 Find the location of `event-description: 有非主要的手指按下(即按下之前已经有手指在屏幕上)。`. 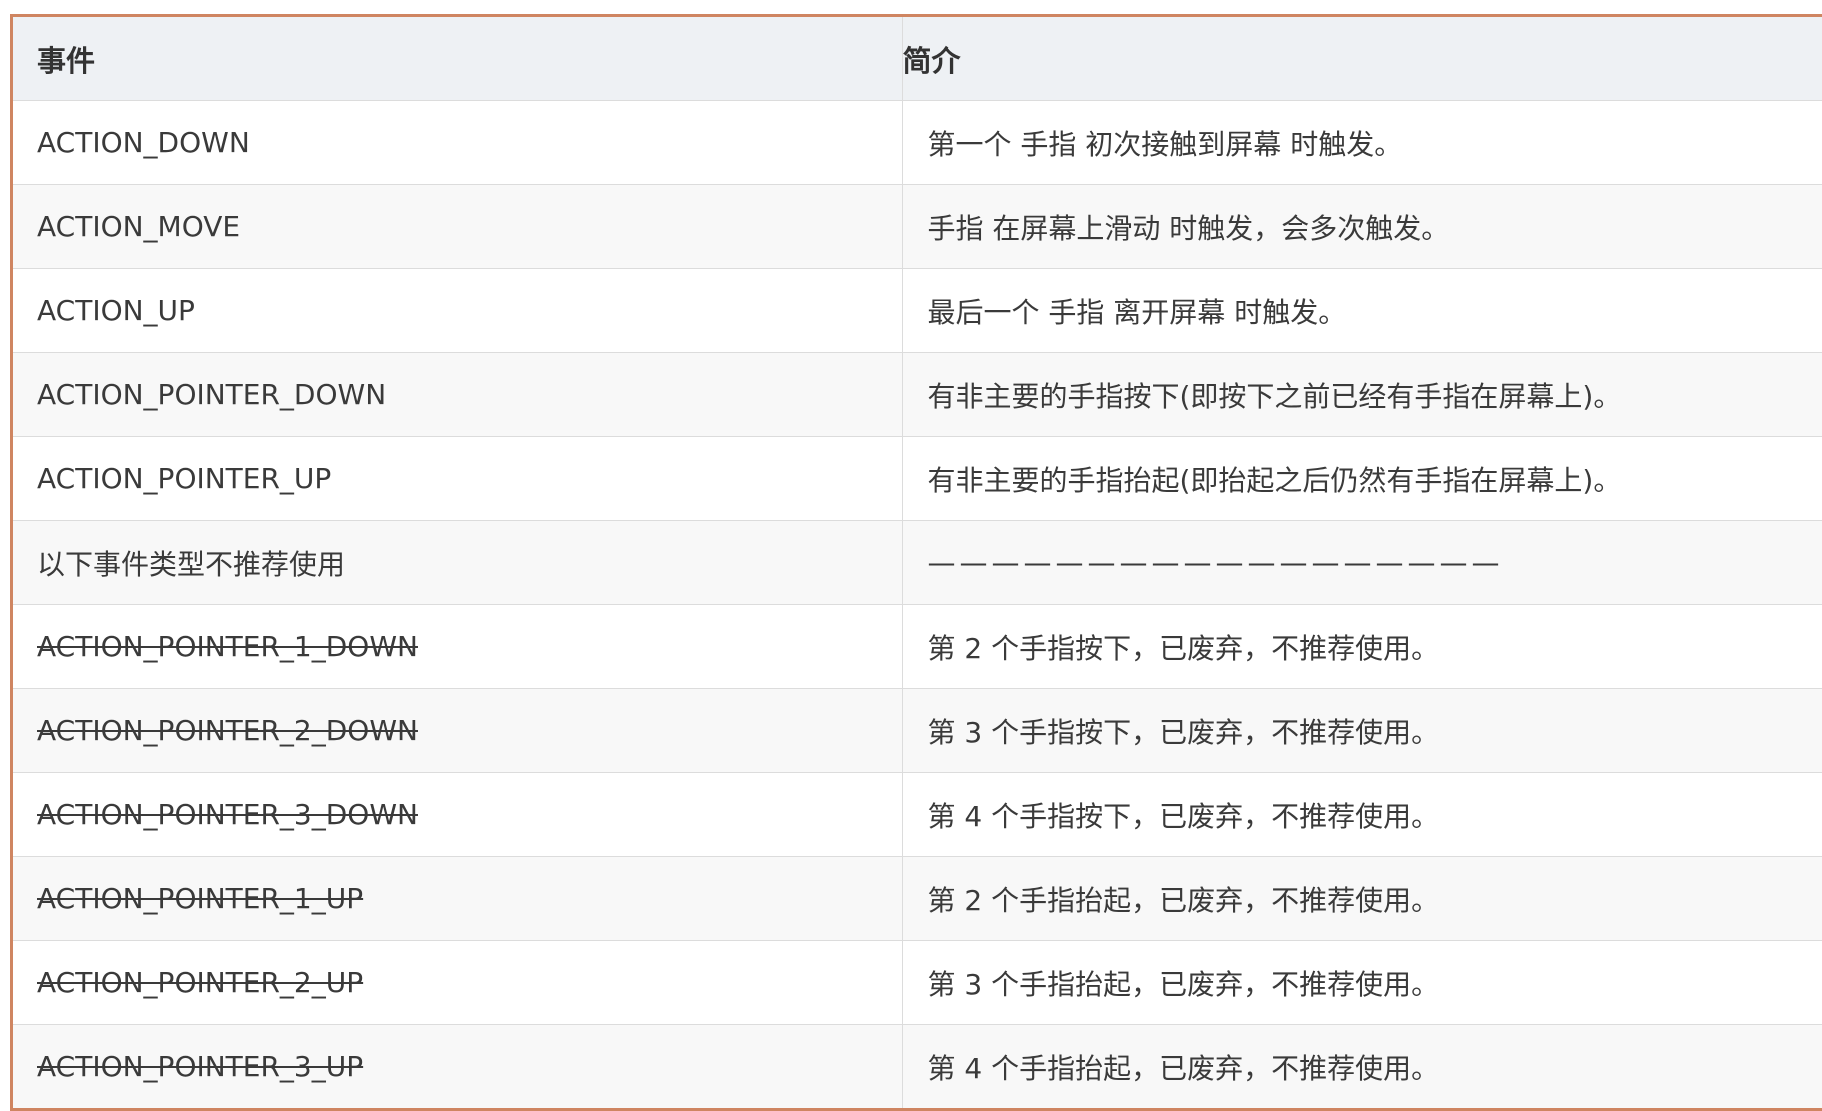

event-description: 有非主要的手指按下(即按下之前已经有手指在屏幕上)。 is located at coordinates (1362, 394).